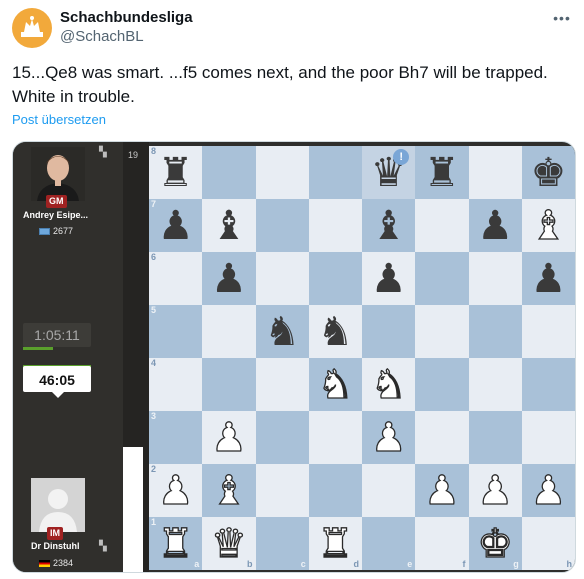  I want to click on square-e4: ♞, so click(389, 384).